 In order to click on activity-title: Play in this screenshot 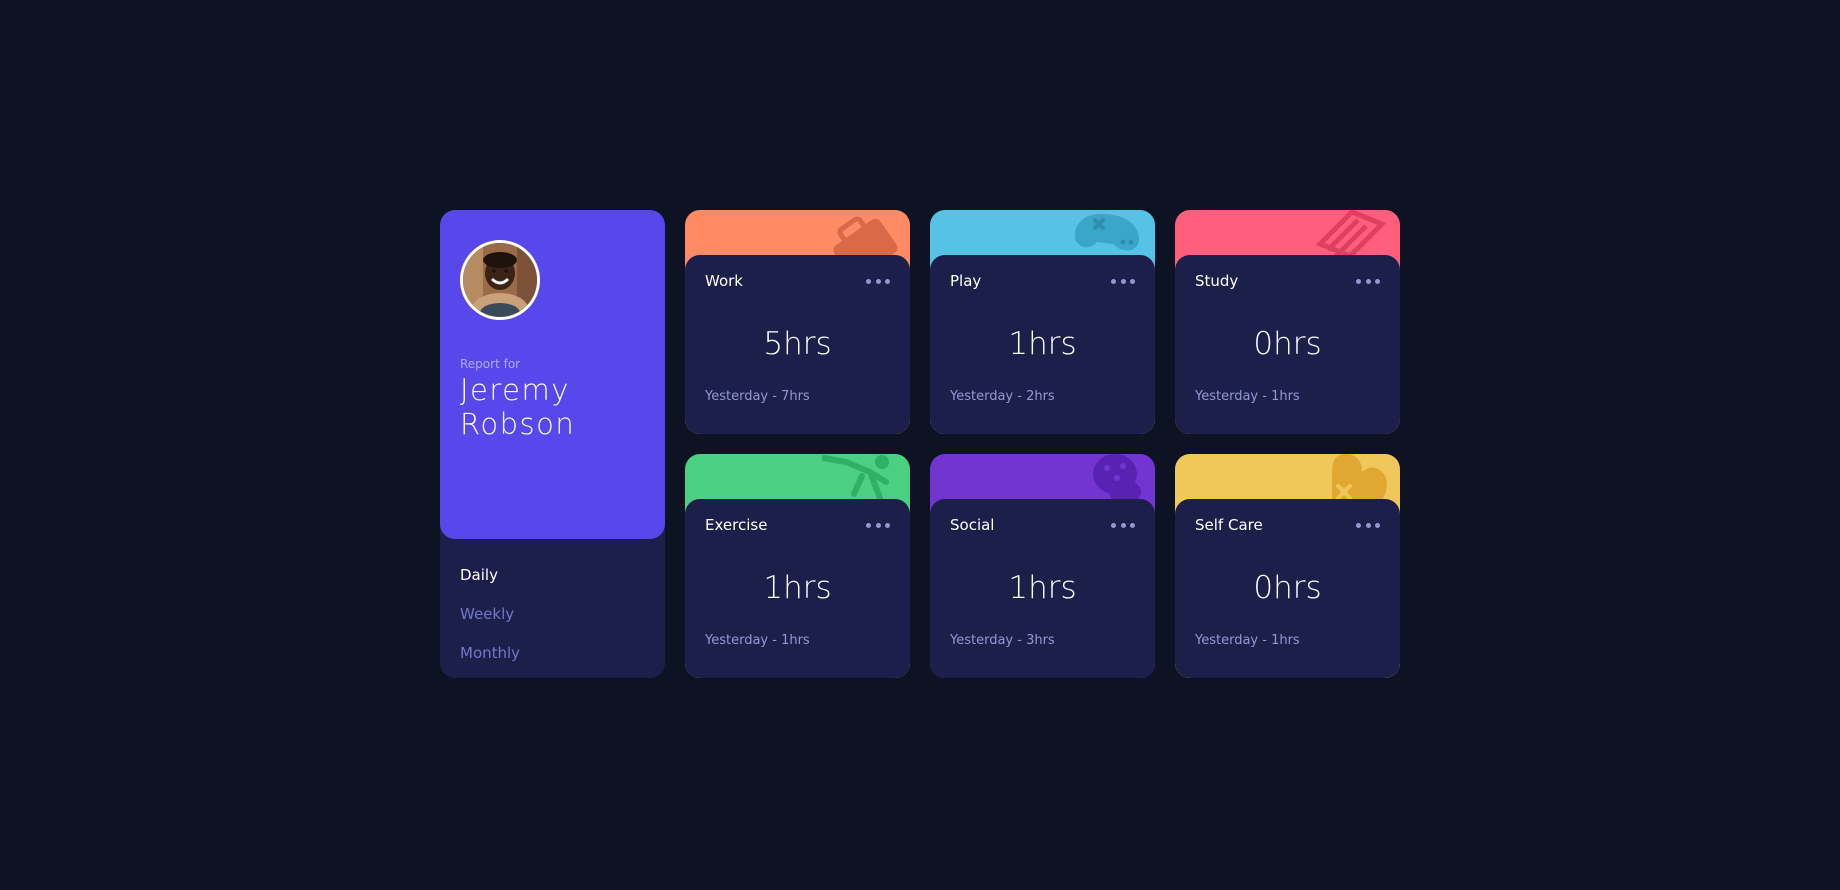, I will do `click(966, 281)`.